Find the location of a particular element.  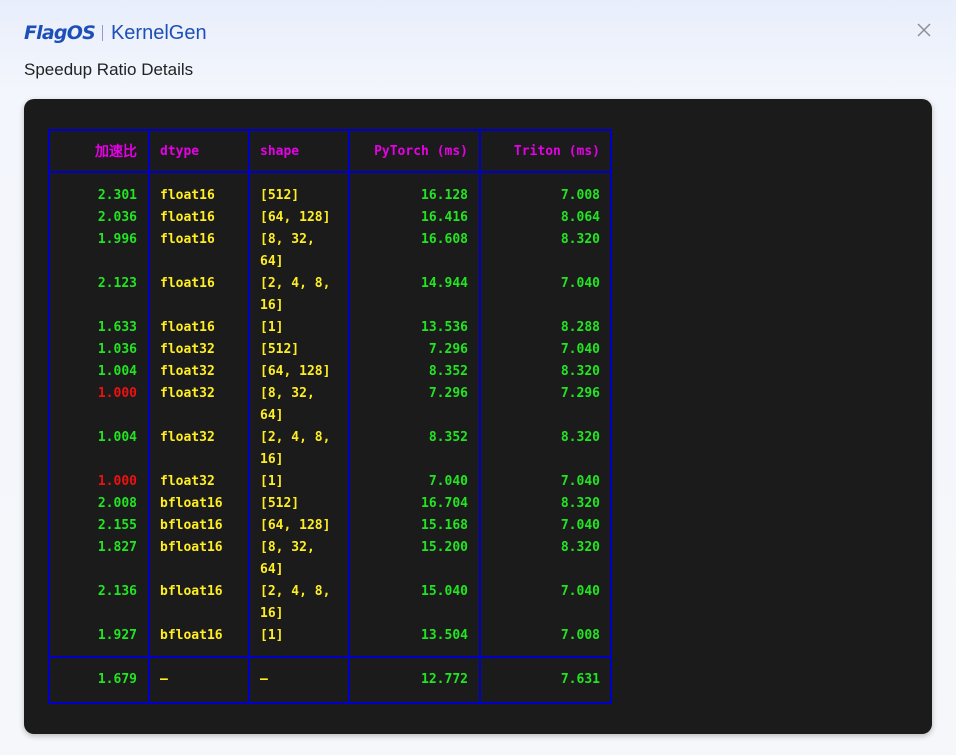

pytorch-time-cell: 15.200 is located at coordinates (444, 547).